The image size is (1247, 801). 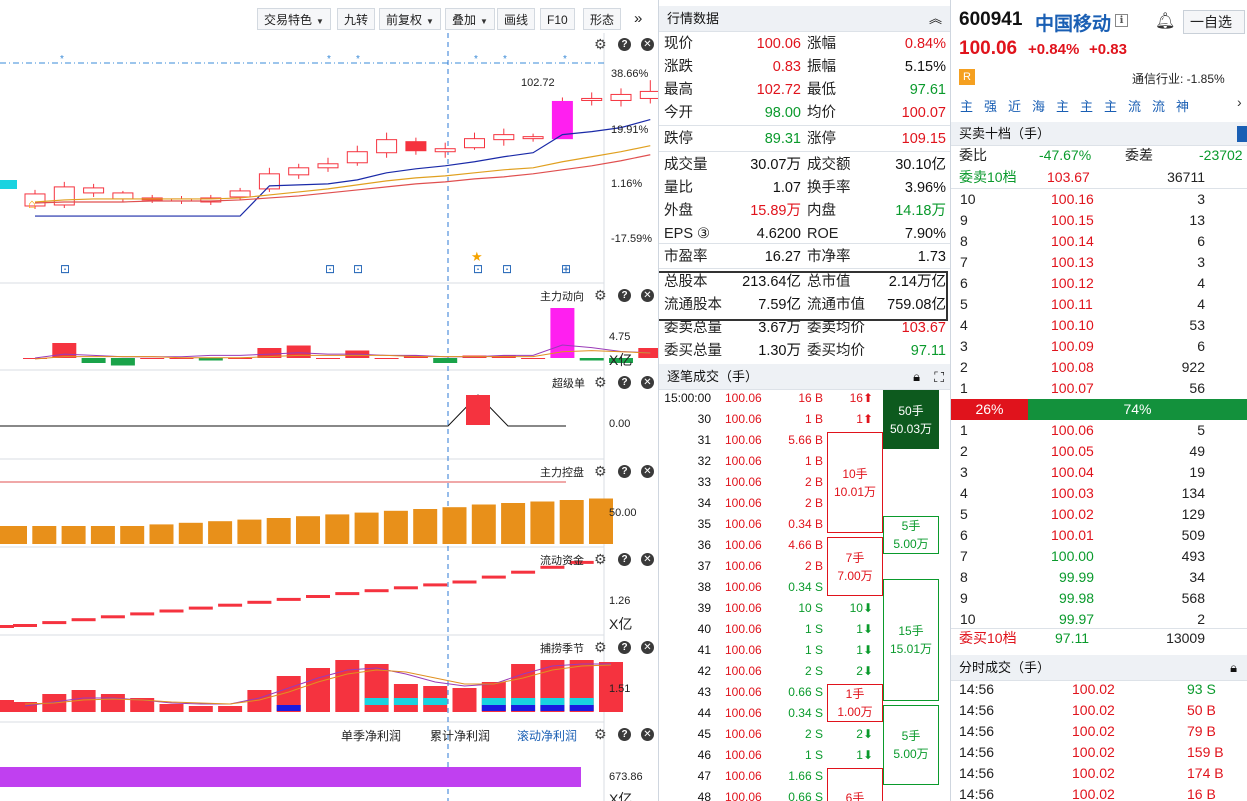 I want to click on industry-change: 通信行业: -1.85%, so click(x=1178, y=78).